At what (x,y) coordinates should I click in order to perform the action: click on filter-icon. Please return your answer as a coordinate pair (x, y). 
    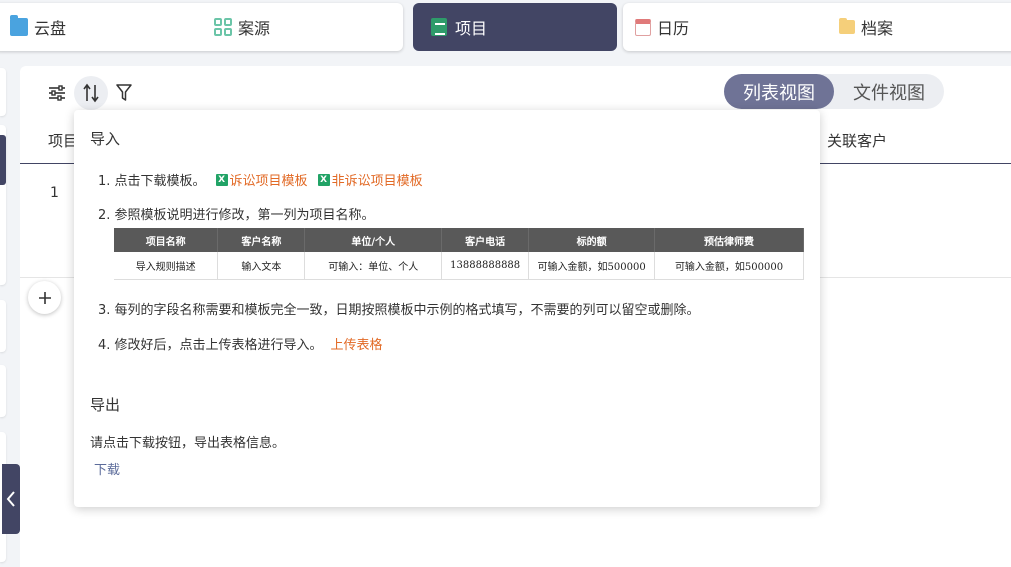
    Looking at the image, I should click on (124, 92).